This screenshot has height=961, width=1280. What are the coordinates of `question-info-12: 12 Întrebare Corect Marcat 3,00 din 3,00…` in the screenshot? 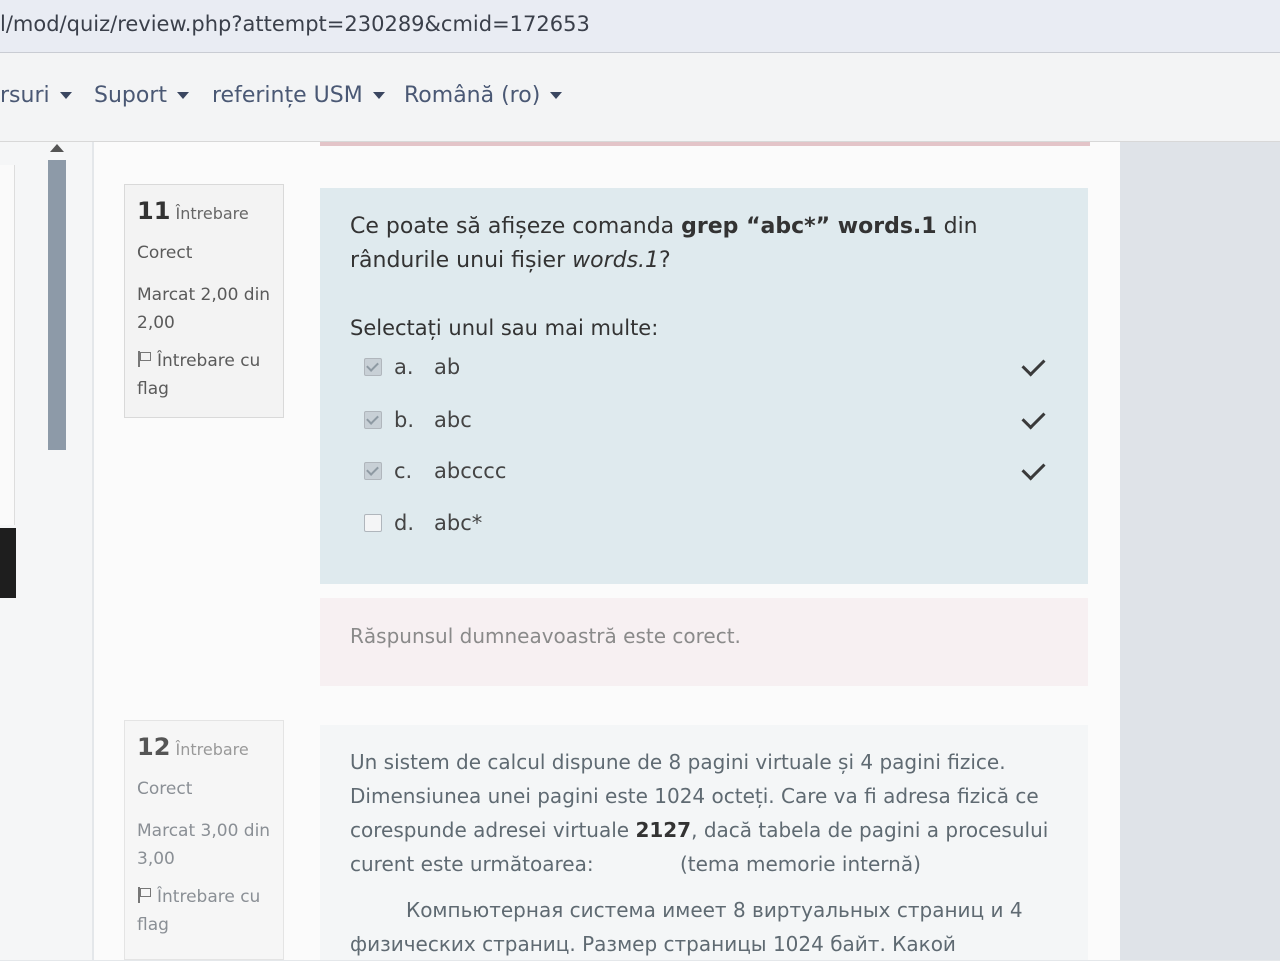 It's located at (204, 840).